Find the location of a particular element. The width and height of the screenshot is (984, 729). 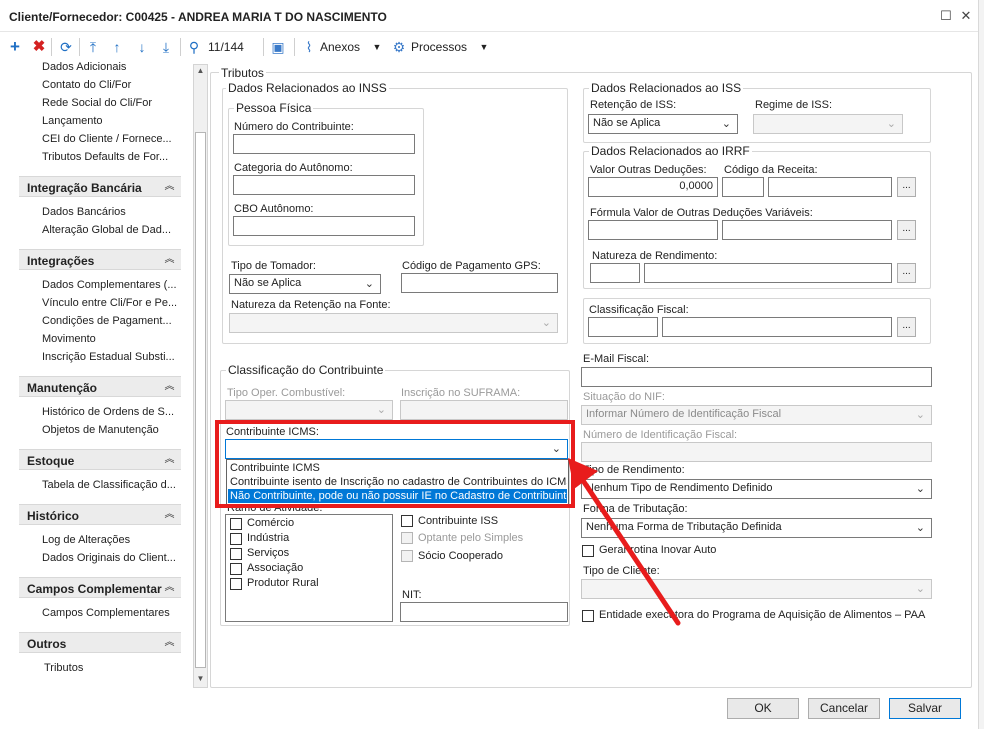

classificacao-fiscal-input is located at coordinates (623, 327).